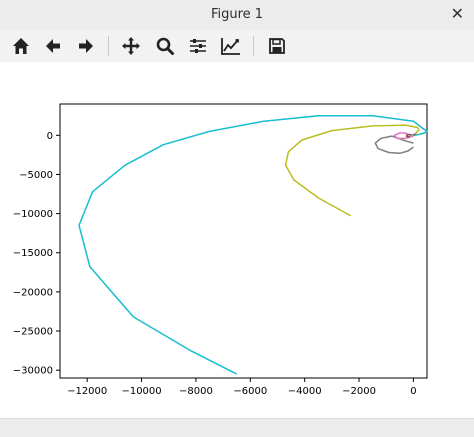  I want to click on pan-button, so click(131, 46).